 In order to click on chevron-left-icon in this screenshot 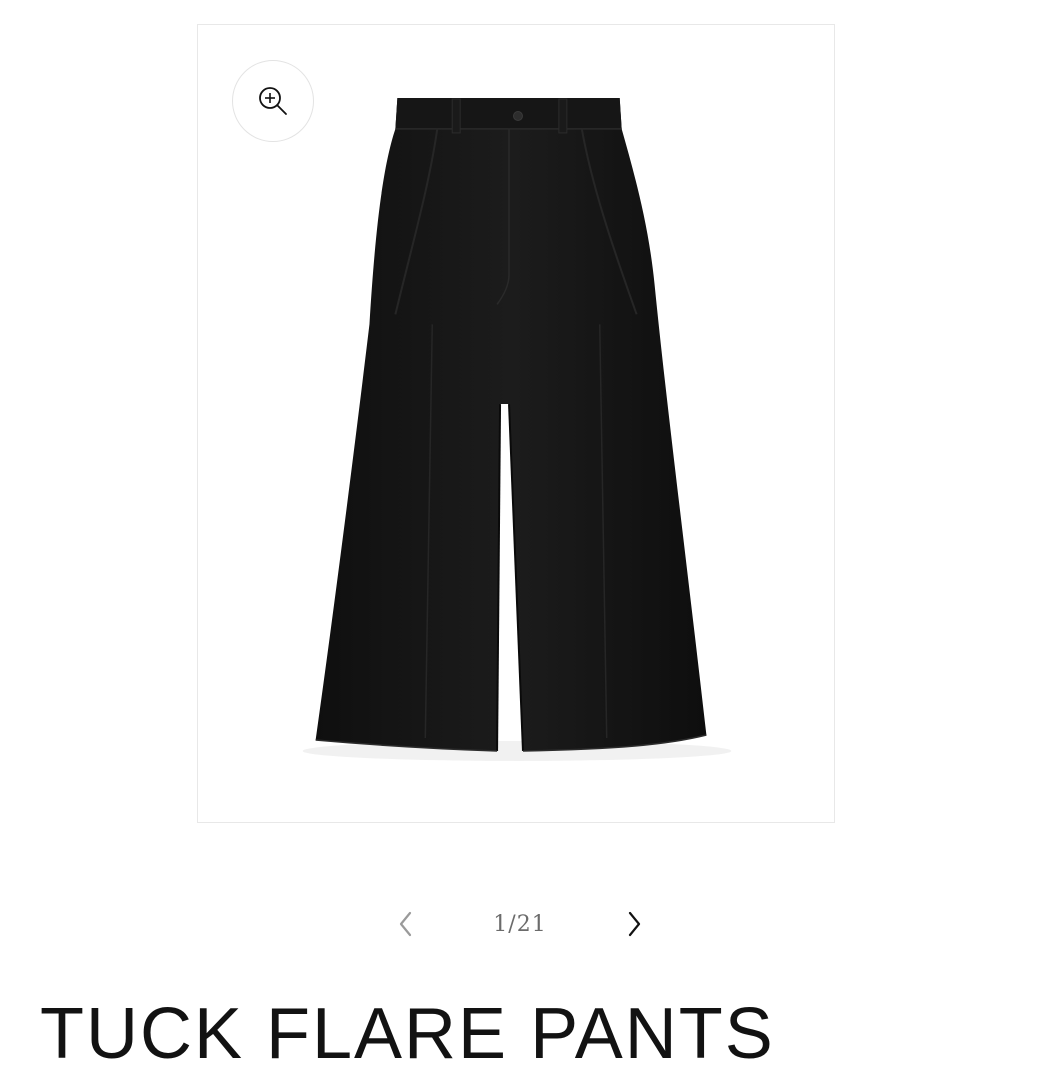, I will do `click(405, 924)`.